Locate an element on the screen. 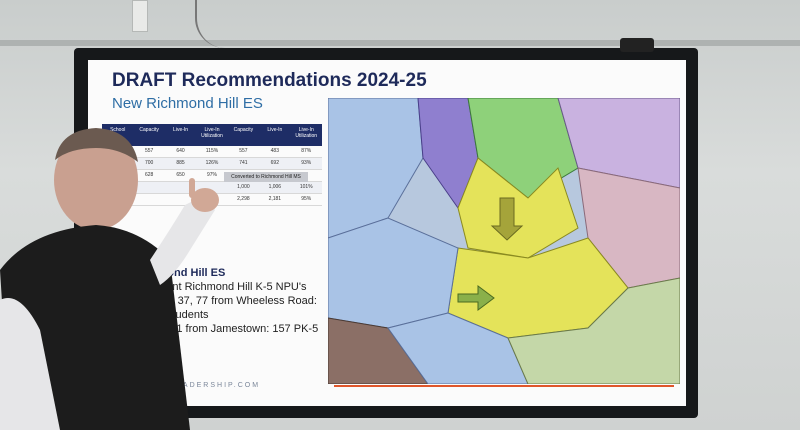 The height and width of the screenshot is (430, 800). cell: 885 is located at coordinates (180, 163).